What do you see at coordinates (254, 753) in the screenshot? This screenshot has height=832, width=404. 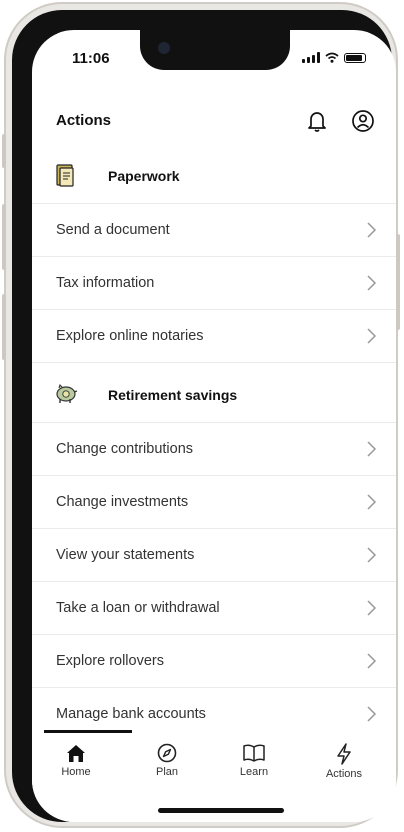 I see `book-icon` at bounding box center [254, 753].